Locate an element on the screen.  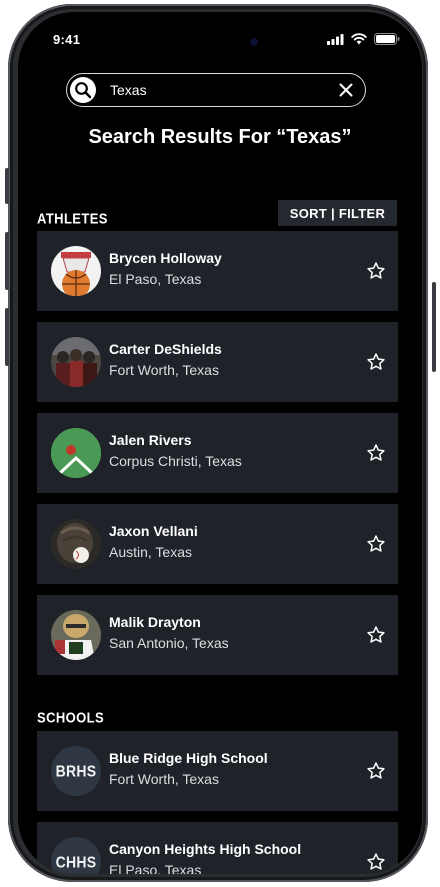
athlete-name: Jalen Rivers is located at coordinates (150, 440).